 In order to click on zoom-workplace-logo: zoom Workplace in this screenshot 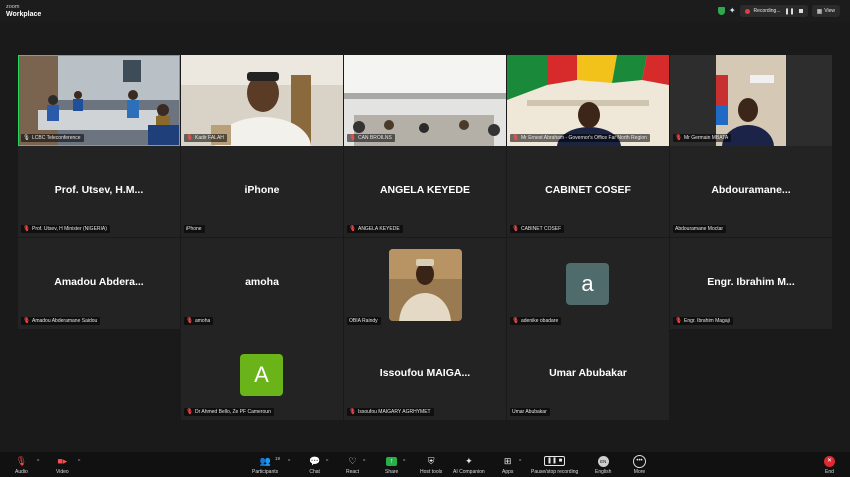, I will do `click(23, 11)`.